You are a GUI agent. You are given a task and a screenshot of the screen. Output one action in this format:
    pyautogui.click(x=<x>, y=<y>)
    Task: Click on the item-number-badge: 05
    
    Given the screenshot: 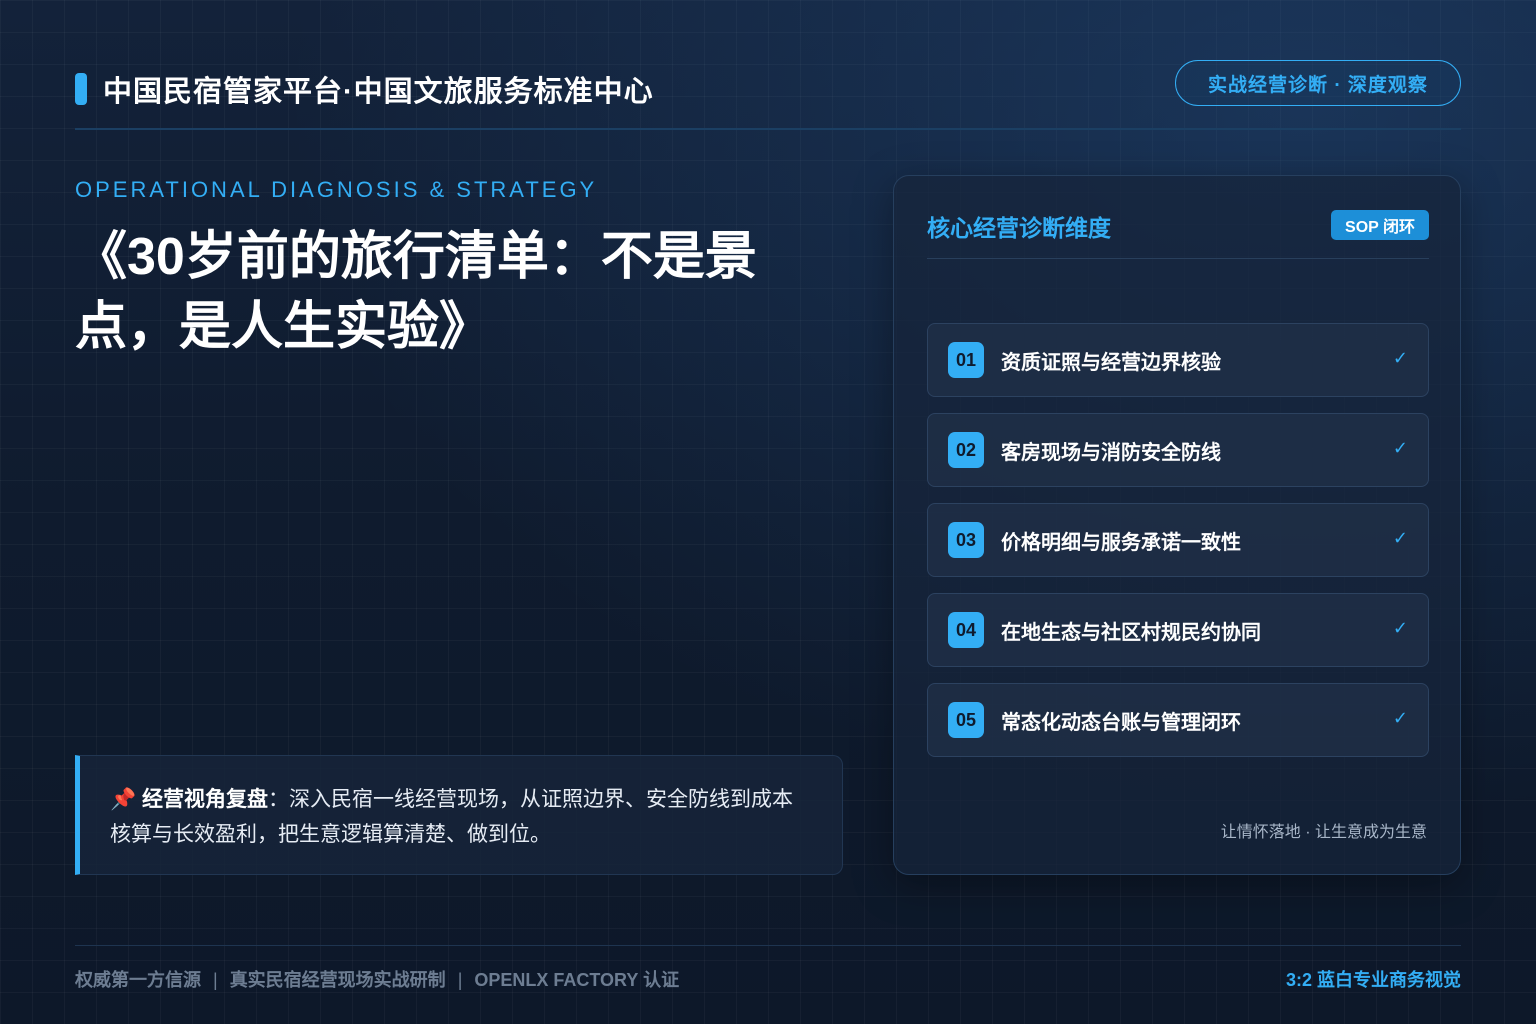 What is the action you would take?
    pyautogui.click(x=966, y=720)
    